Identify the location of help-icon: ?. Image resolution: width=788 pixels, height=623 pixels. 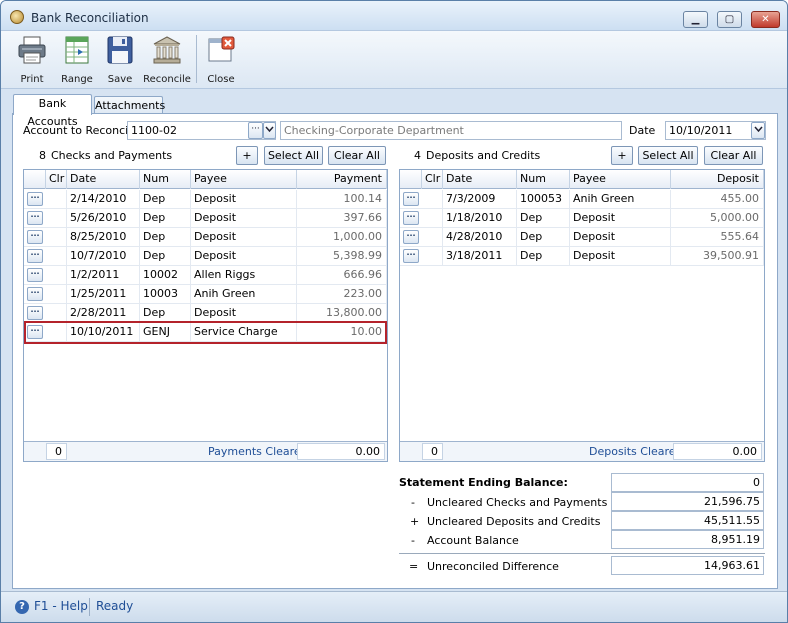
(22, 607).